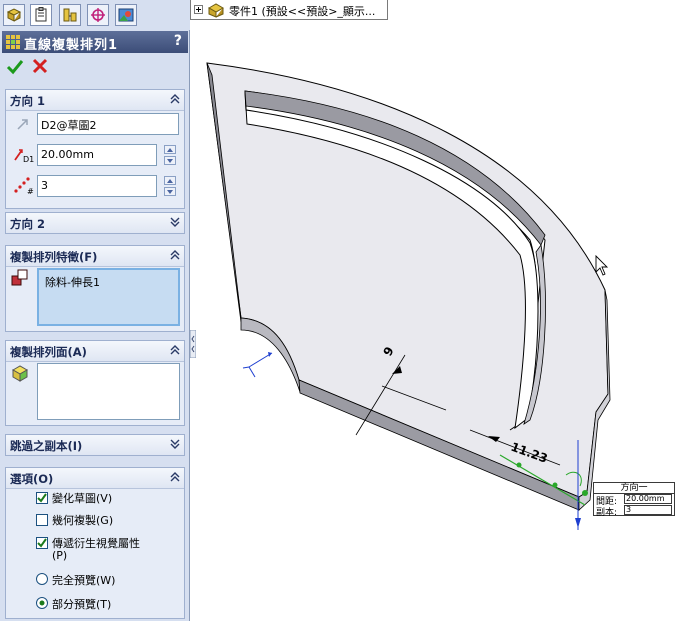 Image resolution: width=692 pixels, height=621 pixels. I want to click on pattern-axis-arrow-icon, so click(578, 523).